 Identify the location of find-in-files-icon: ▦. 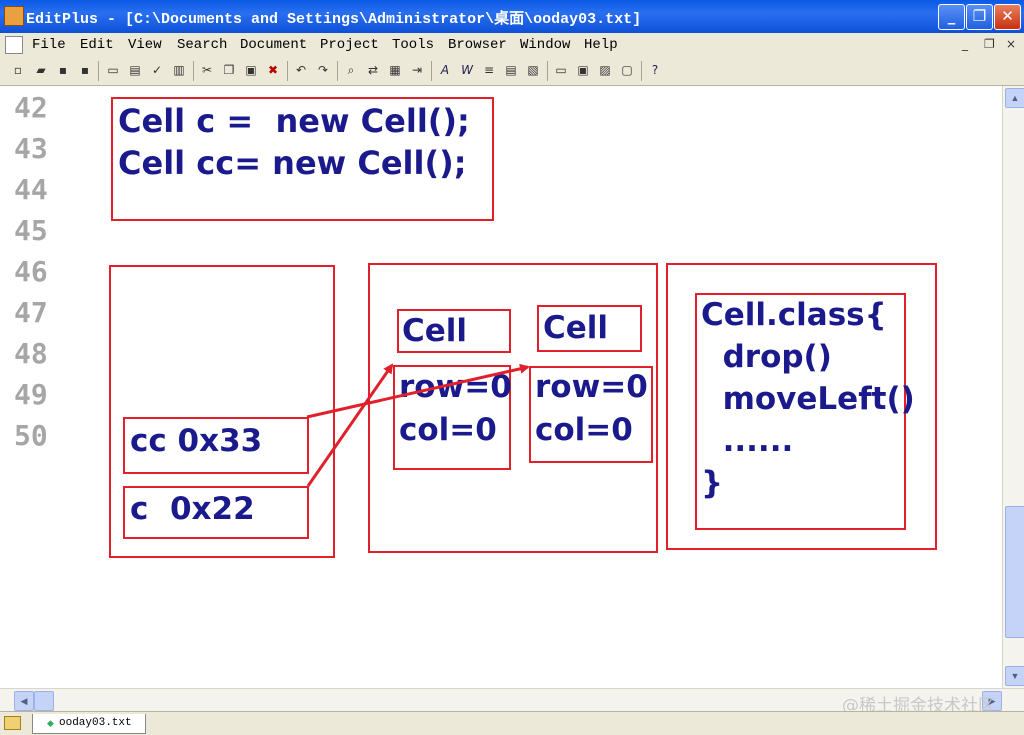
(395, 70).